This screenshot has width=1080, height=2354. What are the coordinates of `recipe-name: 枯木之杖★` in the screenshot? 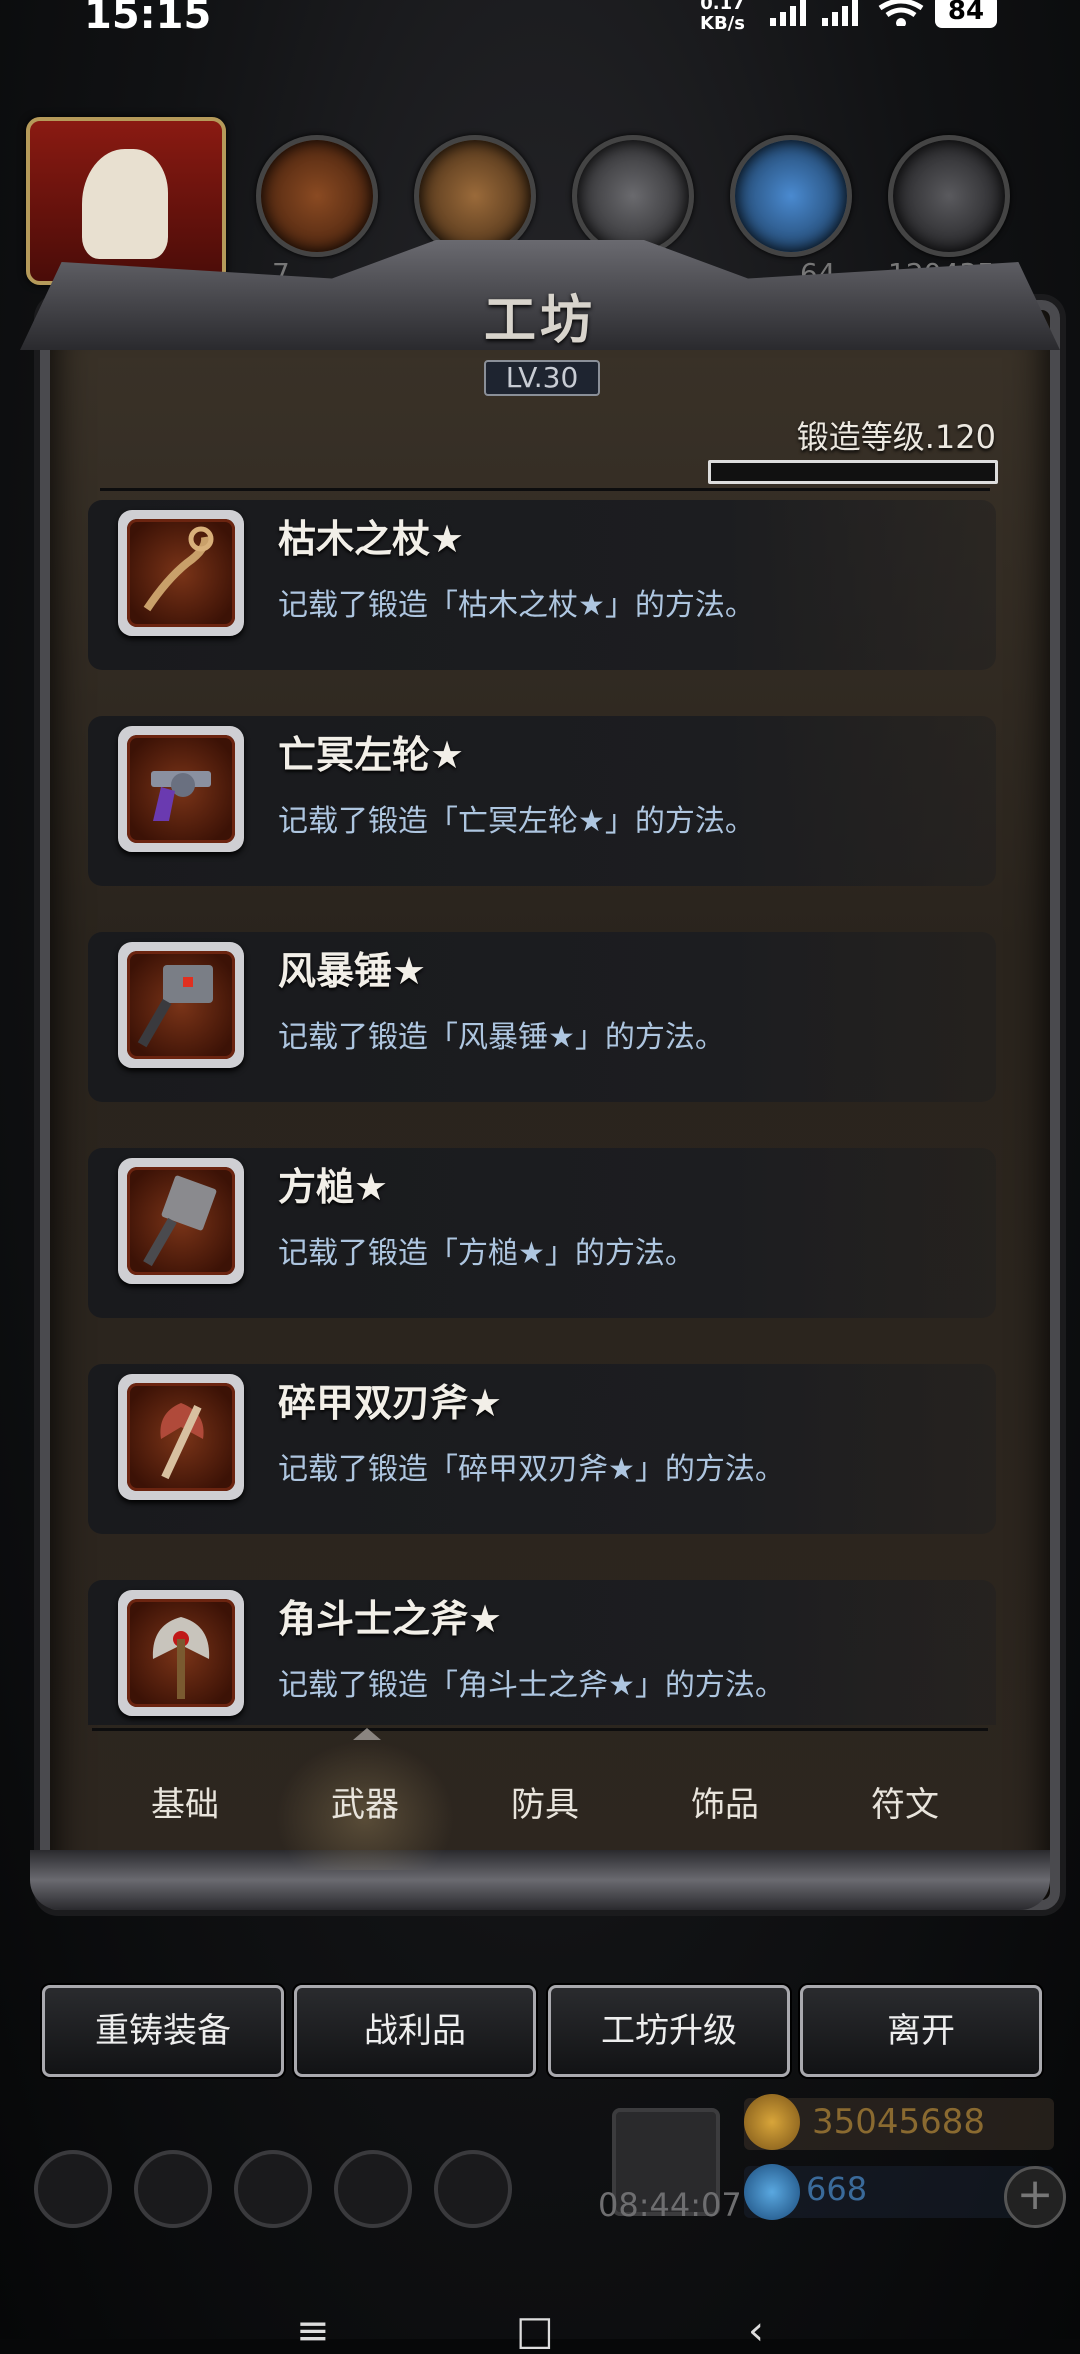 It's located at (371, 539).